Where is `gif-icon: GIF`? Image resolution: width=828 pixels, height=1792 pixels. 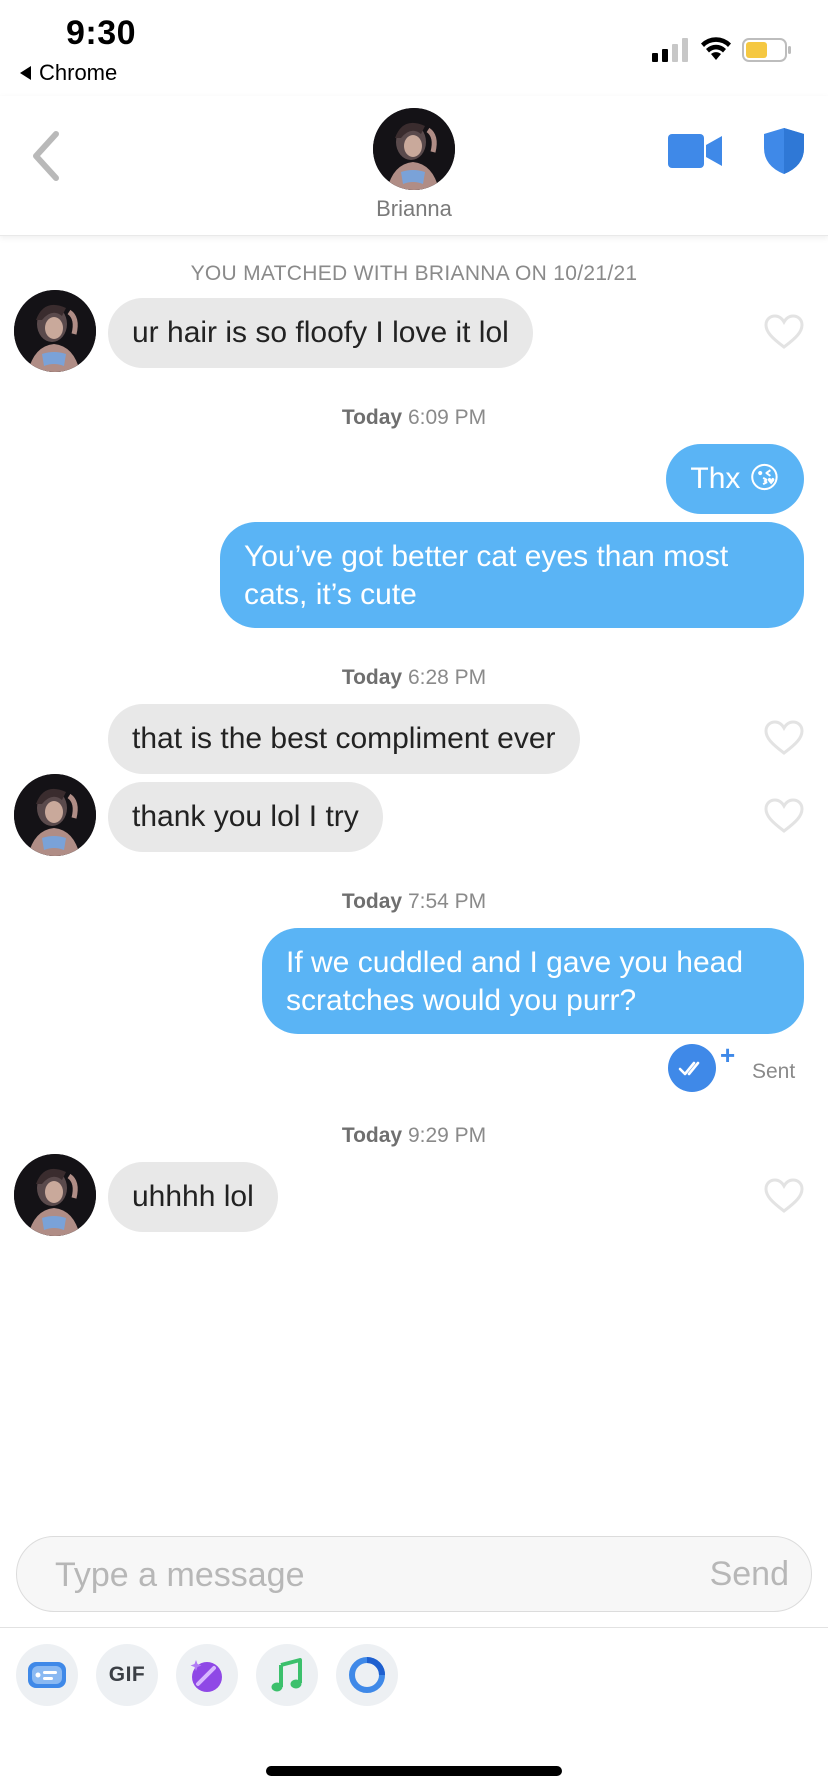 gif-icon: GIF is located at coordinates (127, 1674).